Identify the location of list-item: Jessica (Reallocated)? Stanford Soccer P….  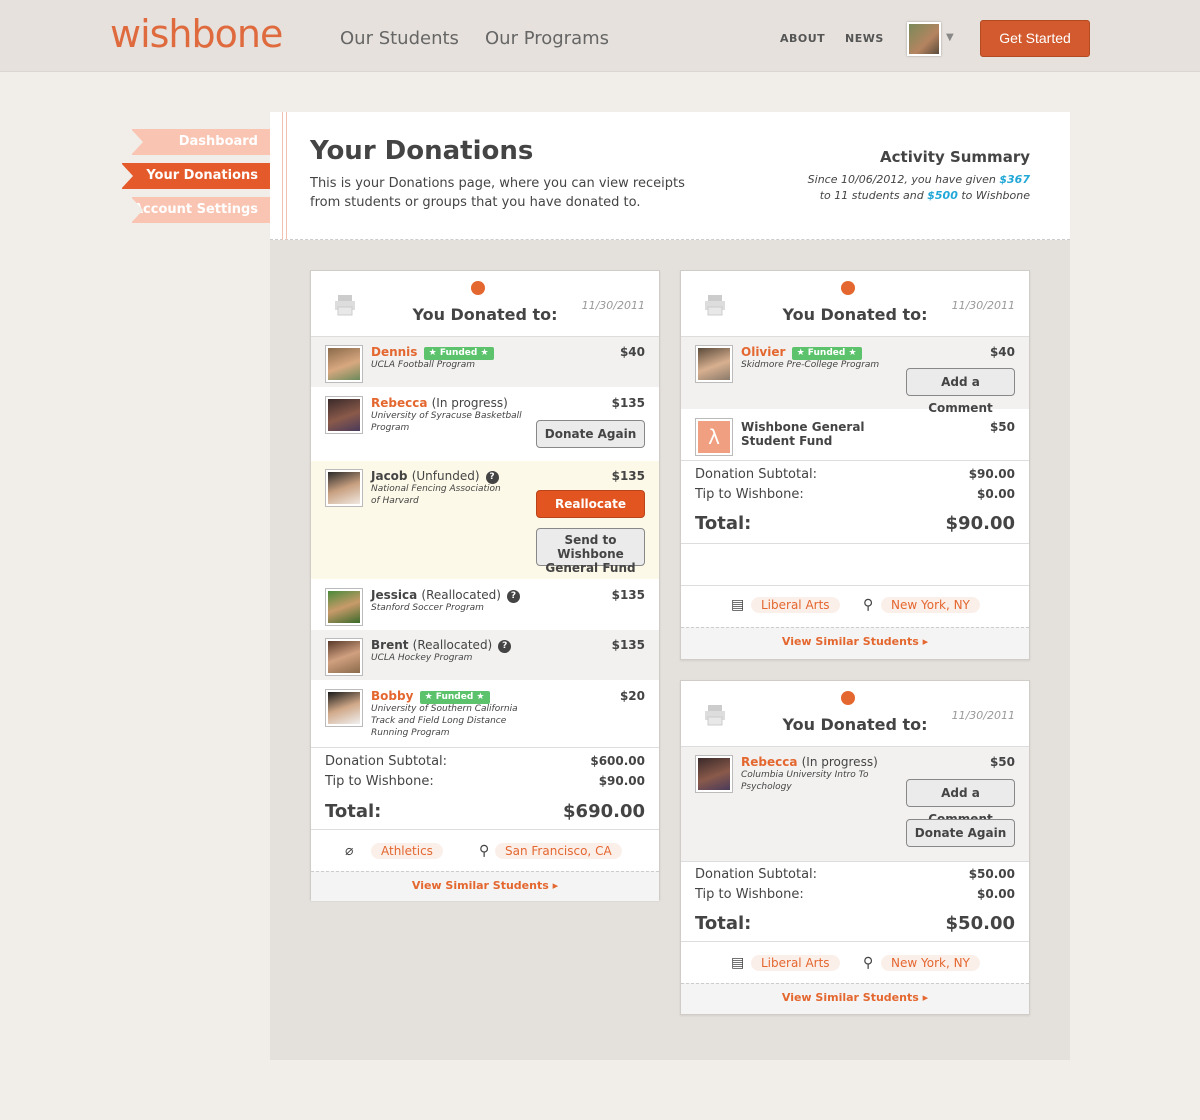
(485, 604).